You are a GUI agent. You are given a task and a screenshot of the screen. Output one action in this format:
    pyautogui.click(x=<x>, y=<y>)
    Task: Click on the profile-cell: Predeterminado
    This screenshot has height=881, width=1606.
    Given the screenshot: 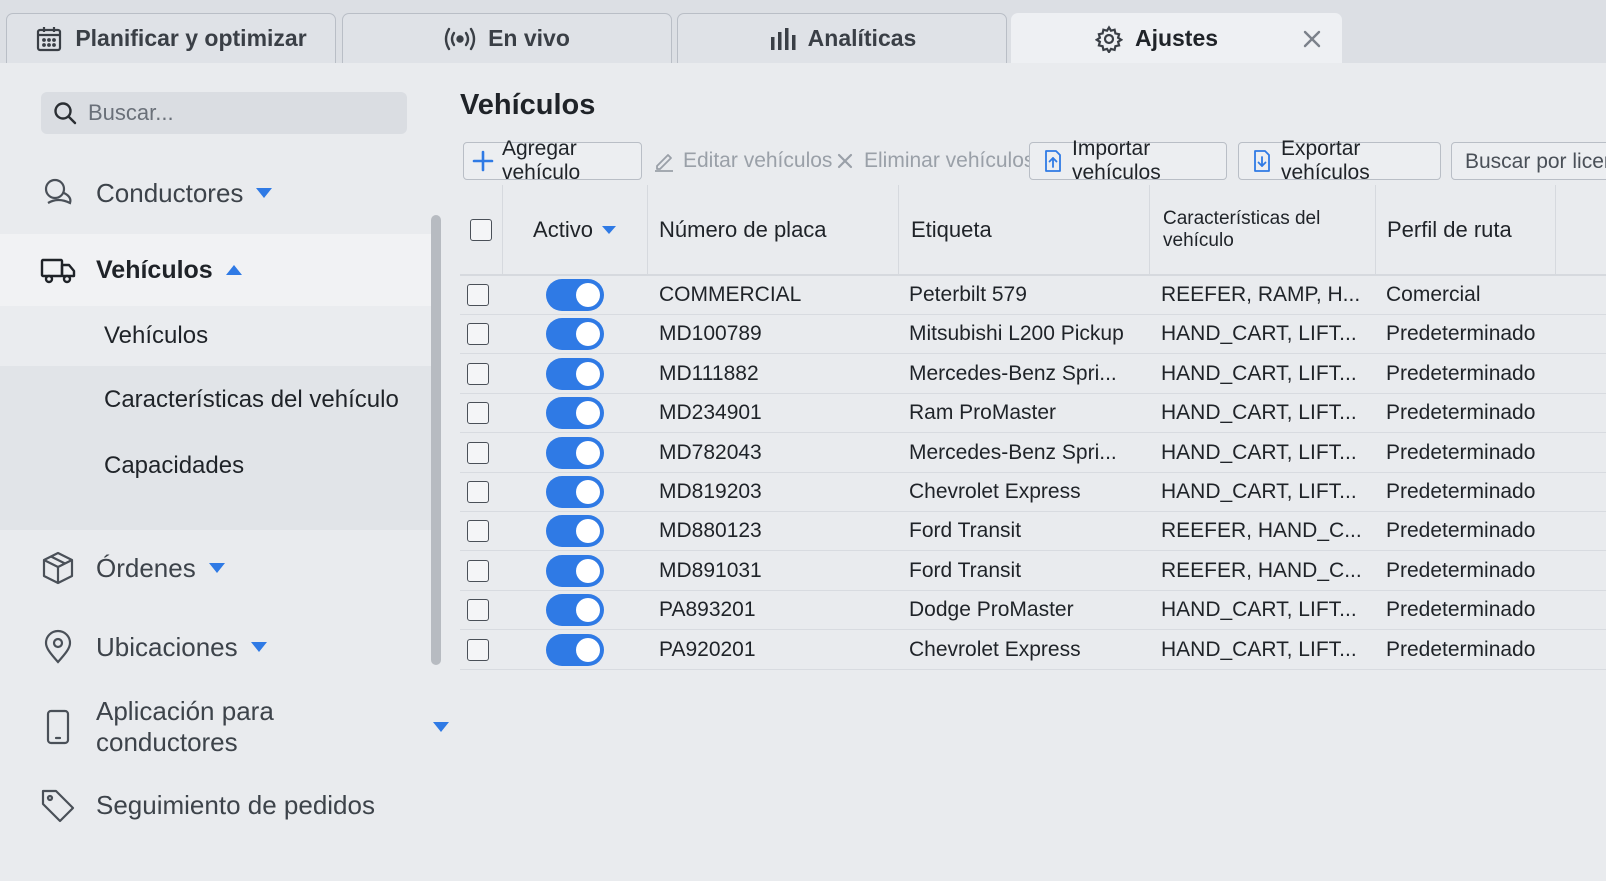 What is the action you would take?
    pyautogui.click(x=1461, y=452)
    